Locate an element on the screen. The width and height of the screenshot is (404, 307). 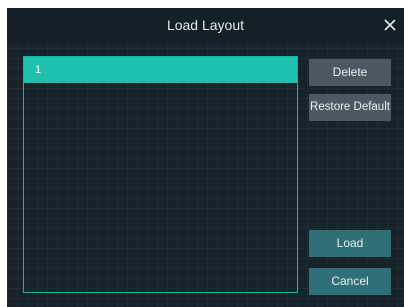
delete-button: Delete is located at coordinates (350, 72).